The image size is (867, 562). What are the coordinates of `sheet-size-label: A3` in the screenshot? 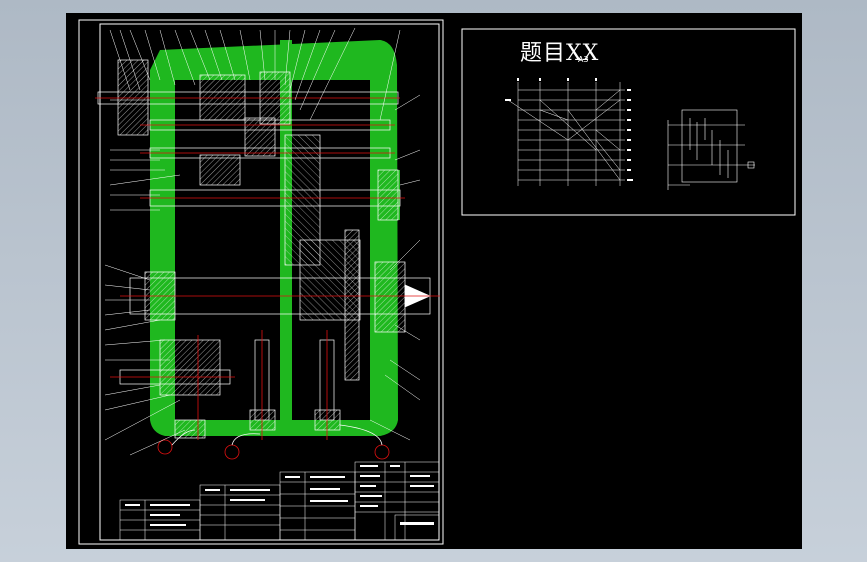 It's located at (583, 59).